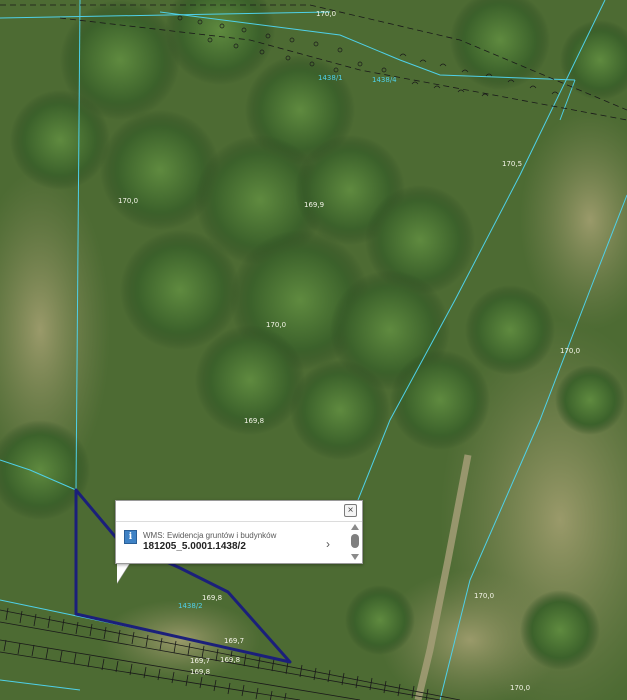 This screenshot has height=700, width=627. Describe the element at coordinates (314, 205) in the screenshot. I see `elevation-label: 169,9` at that location.